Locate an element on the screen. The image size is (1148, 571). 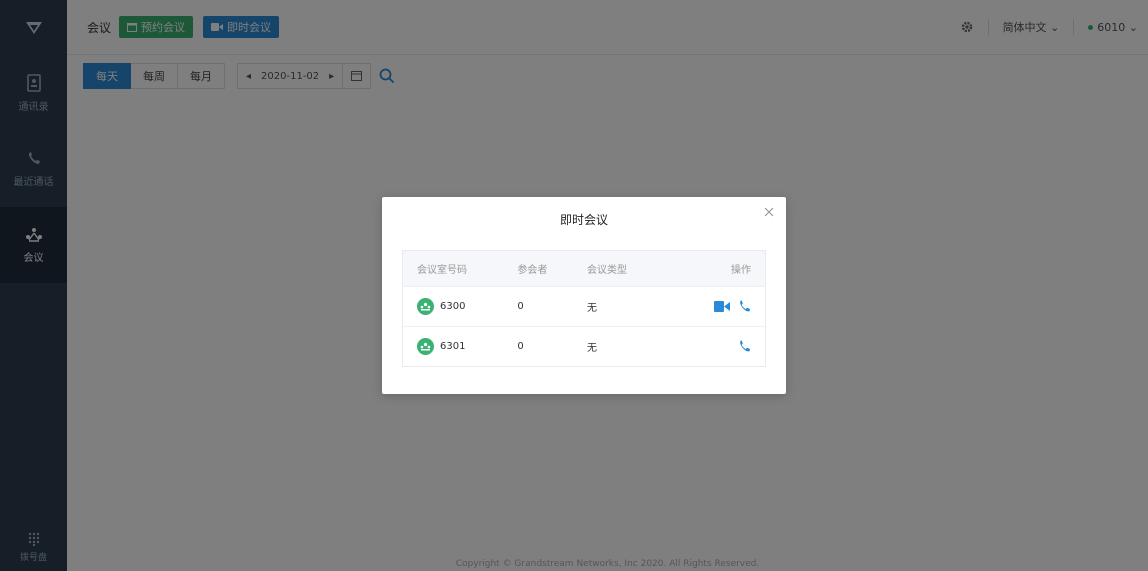
room-cell: 6301 is located at coordinates (460, 346).